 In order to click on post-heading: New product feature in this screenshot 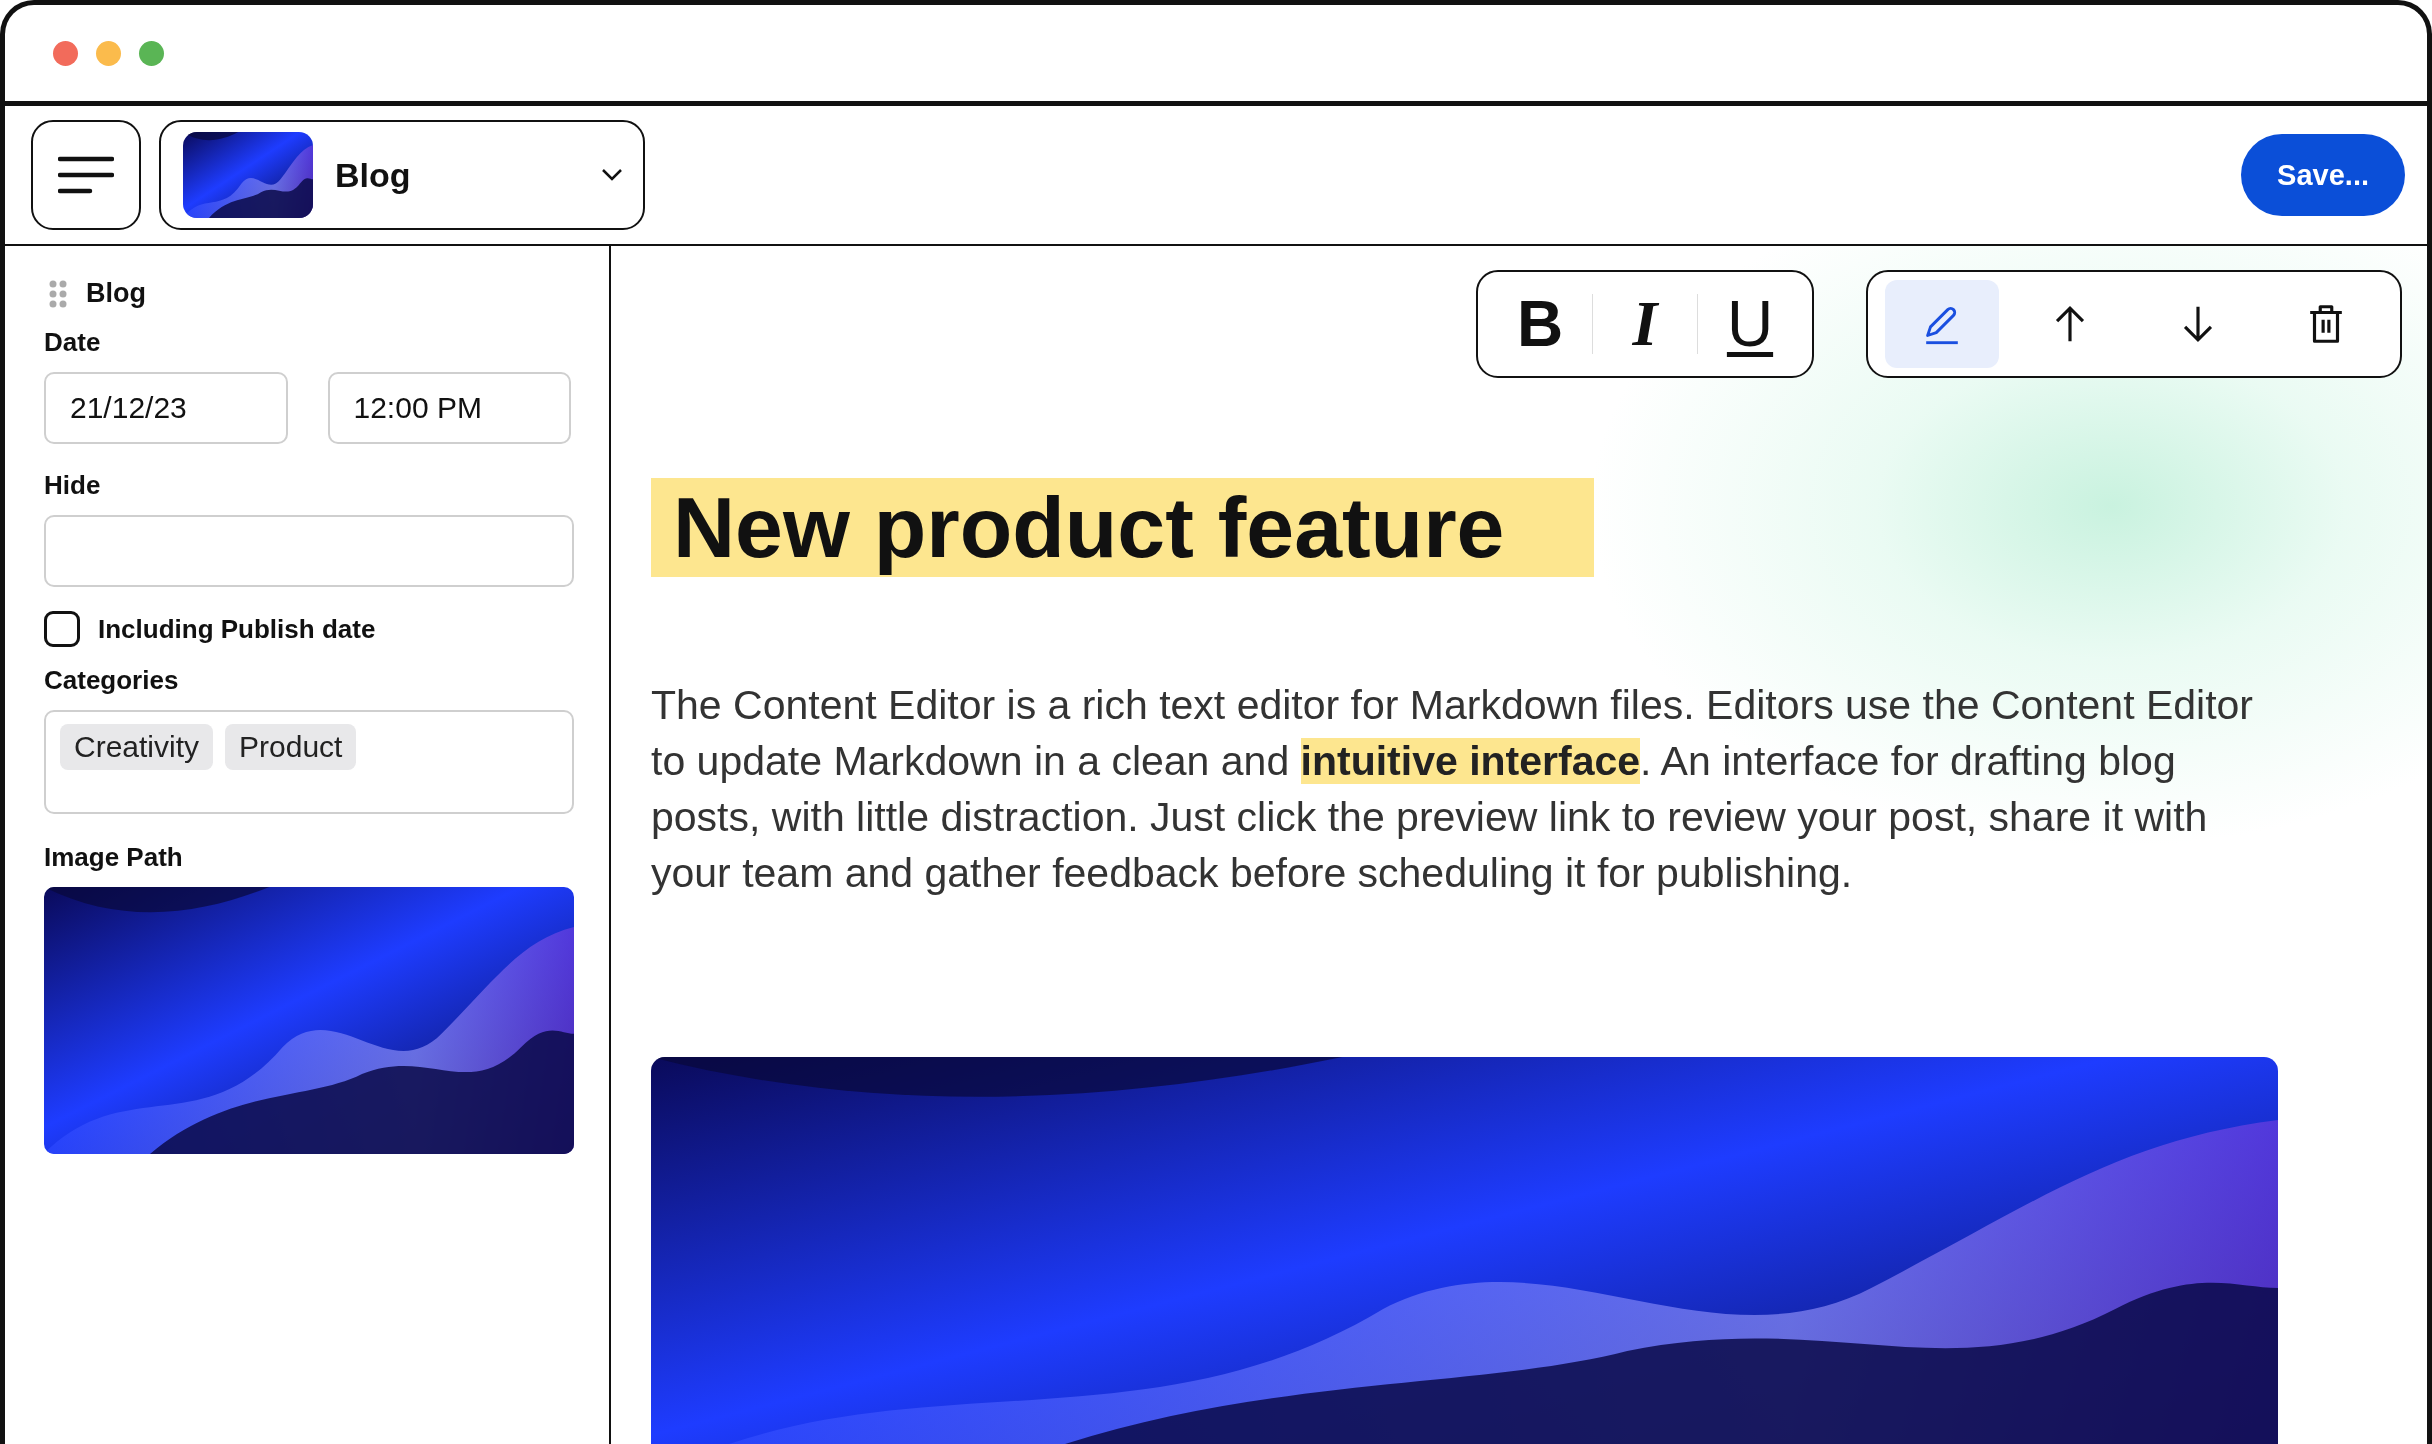, I will do `click(1123, 527)`.